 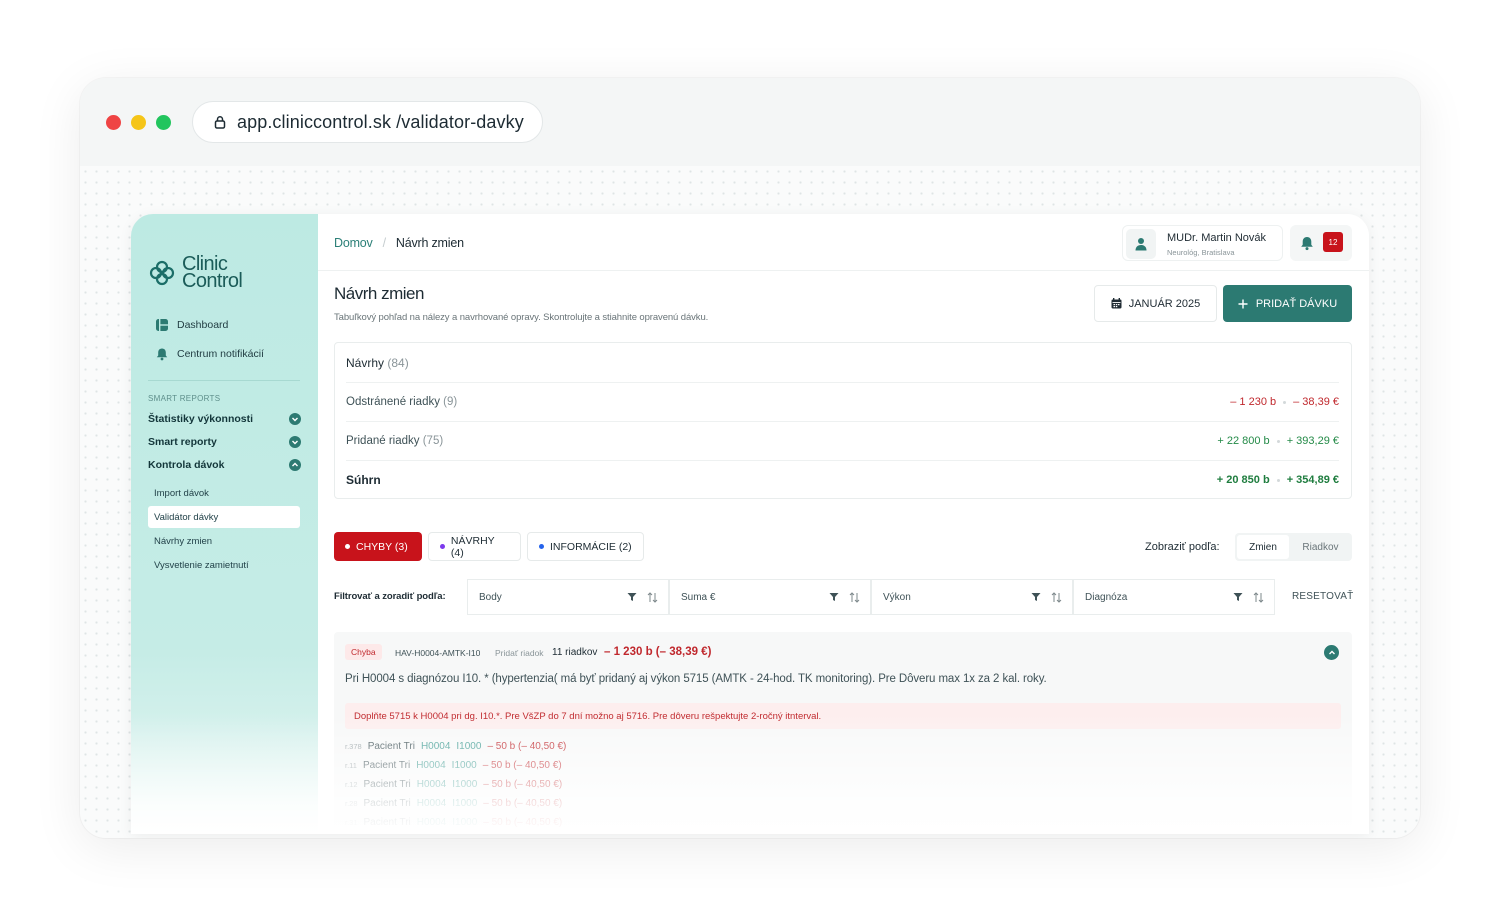 I want to click on user-menu: MUDr. Martin Novák Neurológ, Bratislava, so click(x=1202, y=243).